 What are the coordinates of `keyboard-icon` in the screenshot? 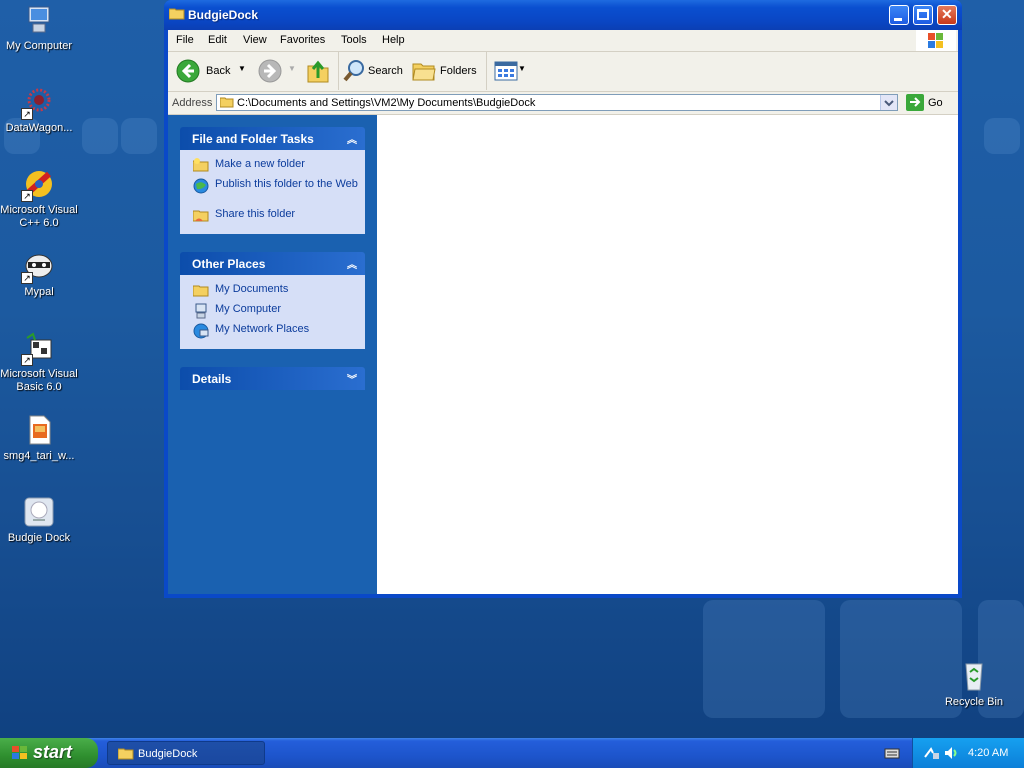 It's located at (892, 753).